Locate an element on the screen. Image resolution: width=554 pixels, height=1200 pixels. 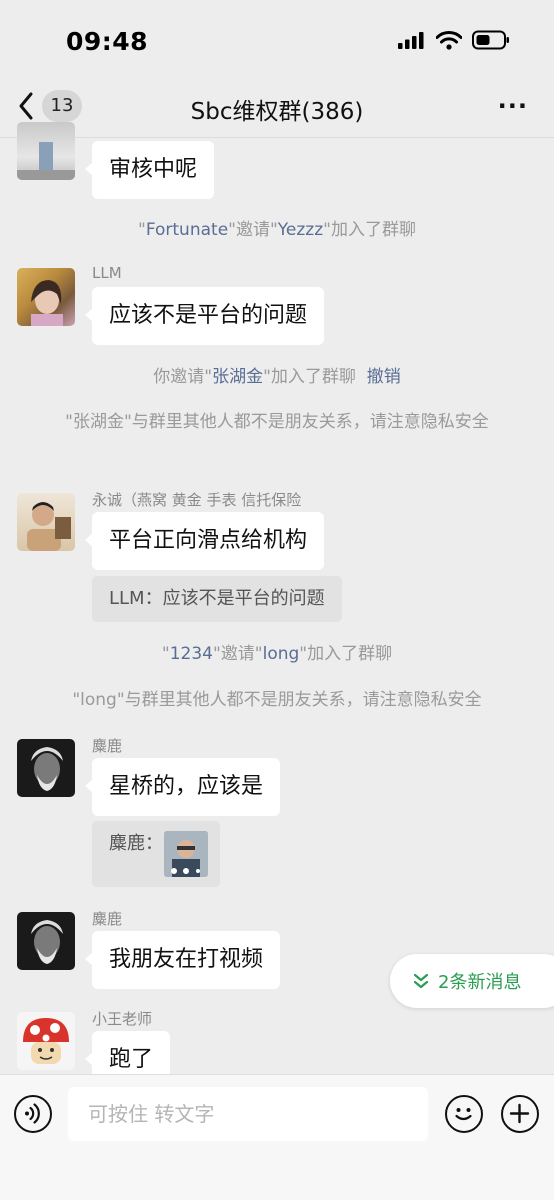
video-thumbnail-icon is located at coordinates (186, 854).